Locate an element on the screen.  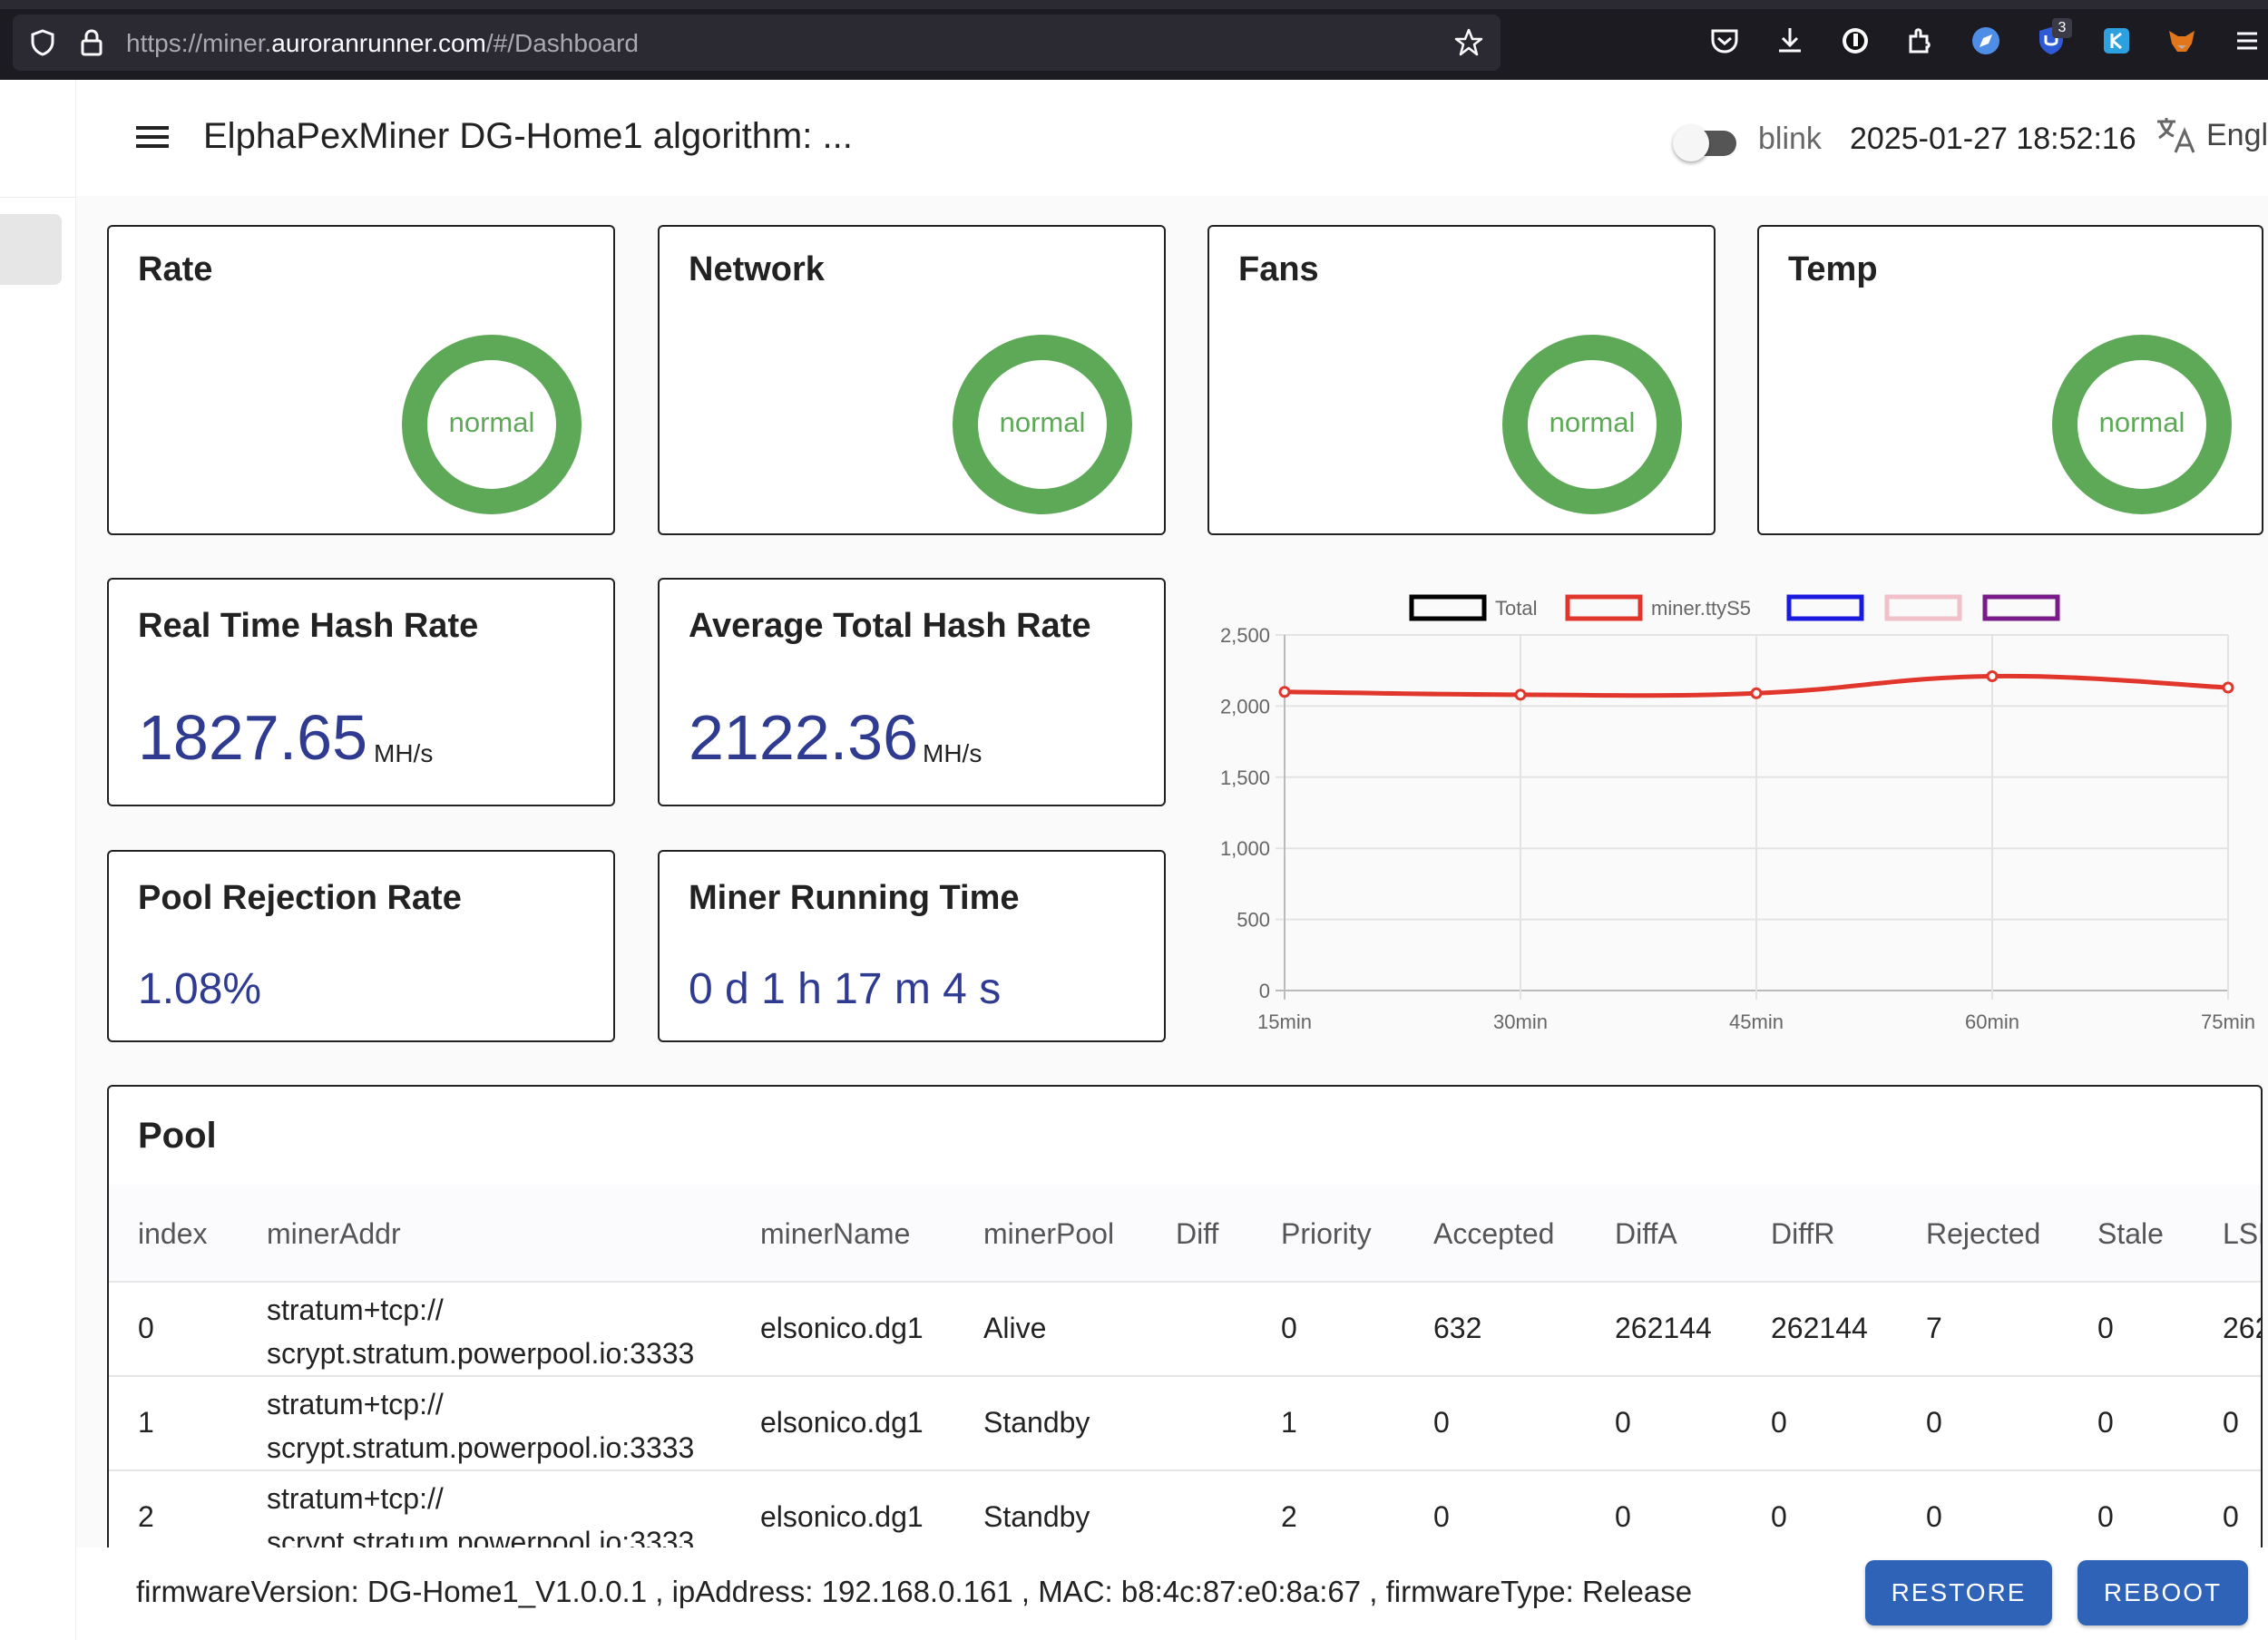
card-title: Average Total Hash Rate is located at coordinates (890, 626).